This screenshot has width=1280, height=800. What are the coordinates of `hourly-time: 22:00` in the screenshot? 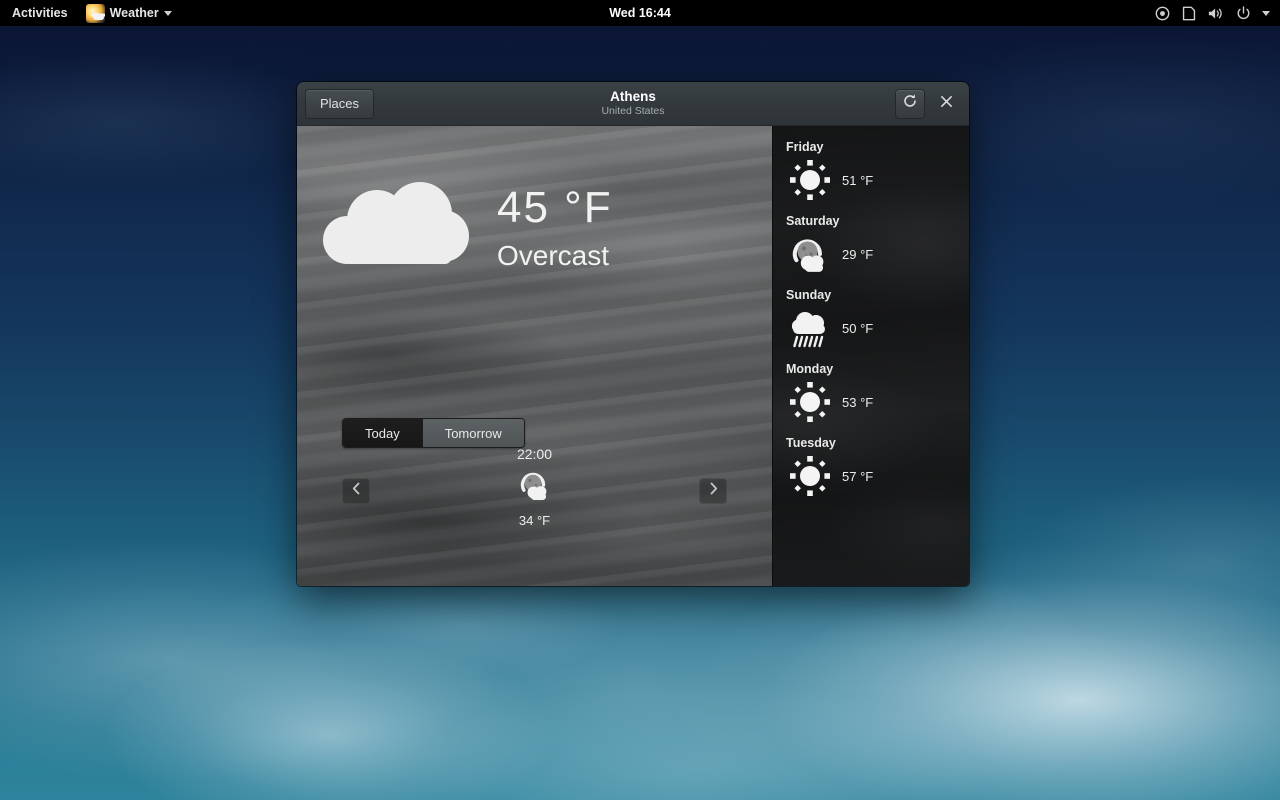 It's located at (534, 454).